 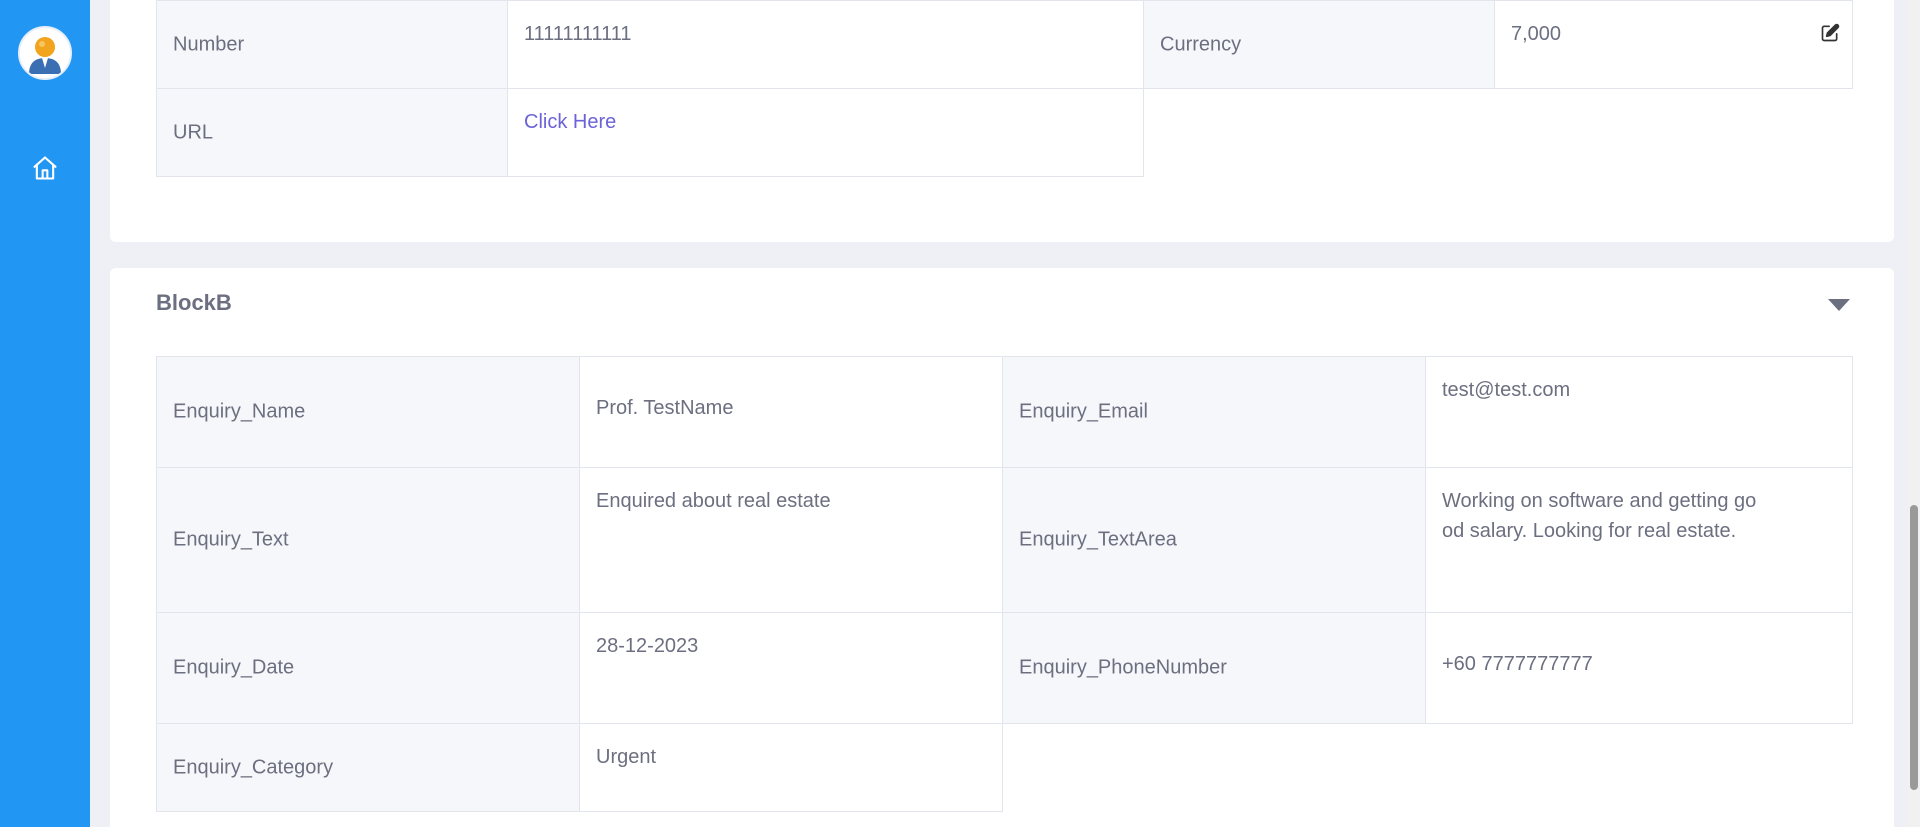 What do you see at coordinates (1839, 305) in the screenshot?
I see `chevron-down-icon` at bounding box center [1839, 305].